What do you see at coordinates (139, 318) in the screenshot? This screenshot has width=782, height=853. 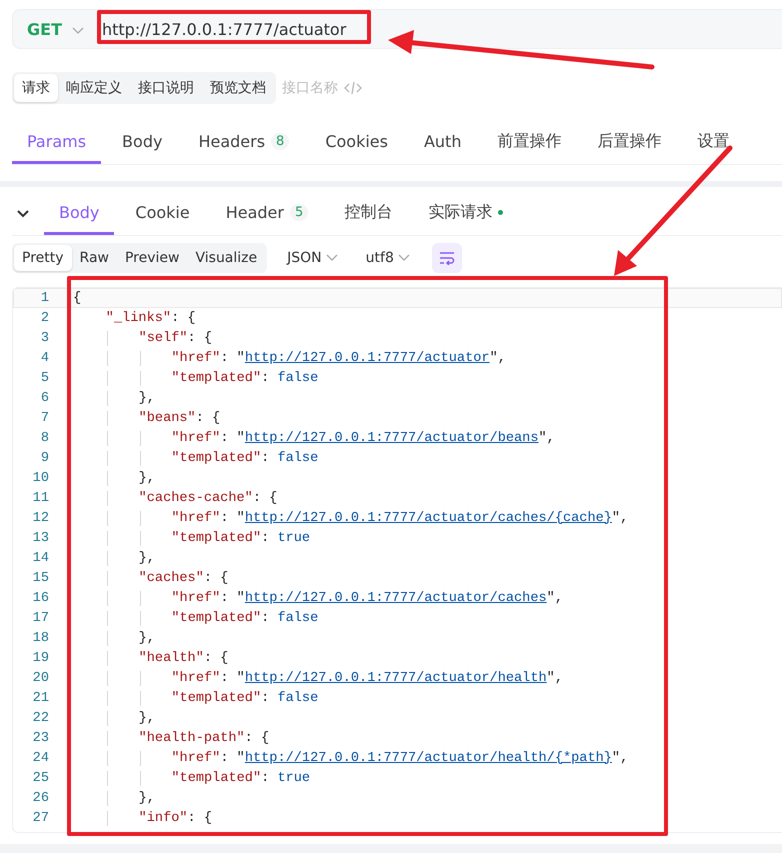 I see `code-token: "_links"` at bounding box center [139, 318].